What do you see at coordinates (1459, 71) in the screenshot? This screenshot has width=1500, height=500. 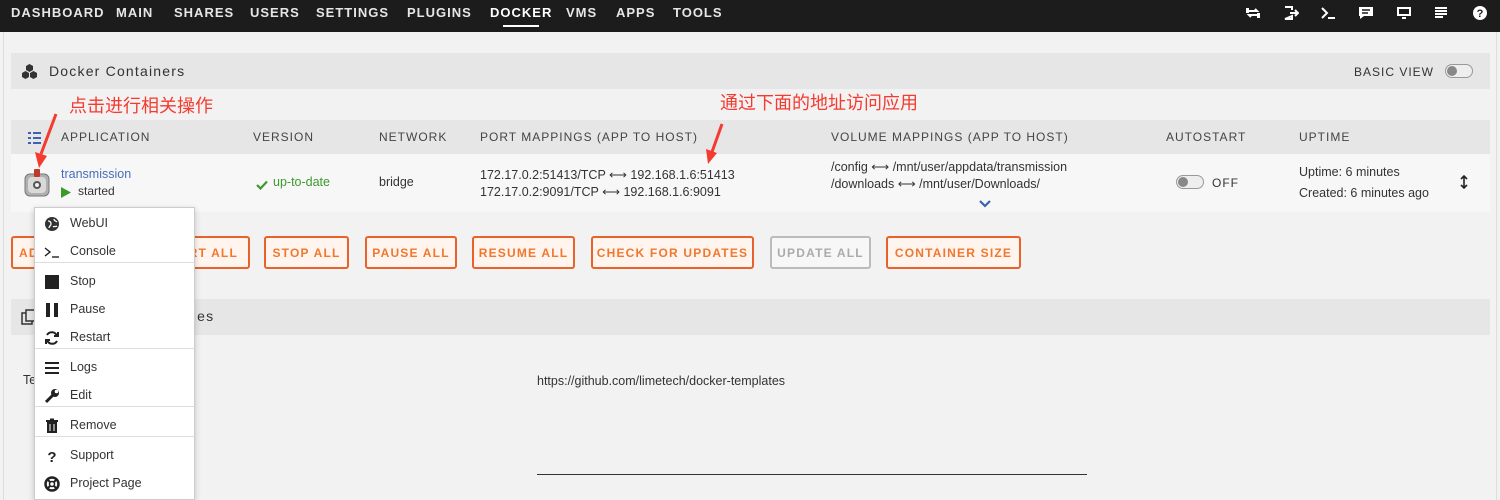 I see `basic-view-toggle` at bounding box center [1459, 71].